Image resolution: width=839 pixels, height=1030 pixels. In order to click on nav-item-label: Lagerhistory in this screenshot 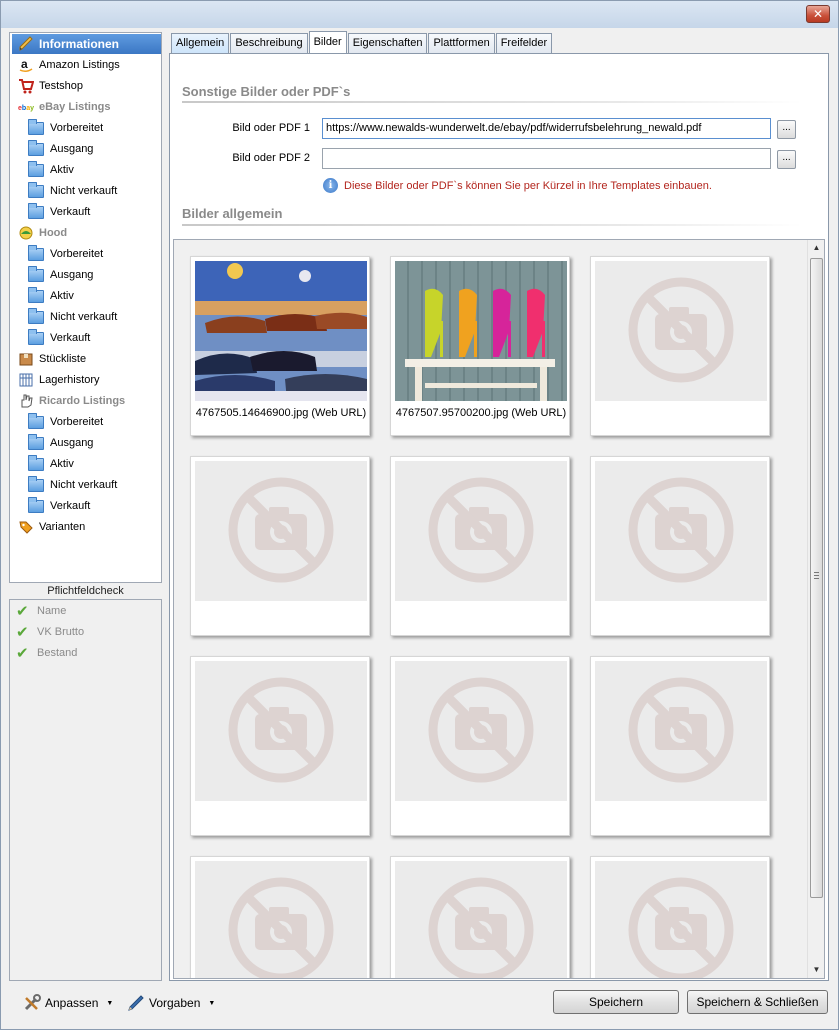, I will do `click(69, 380)`.